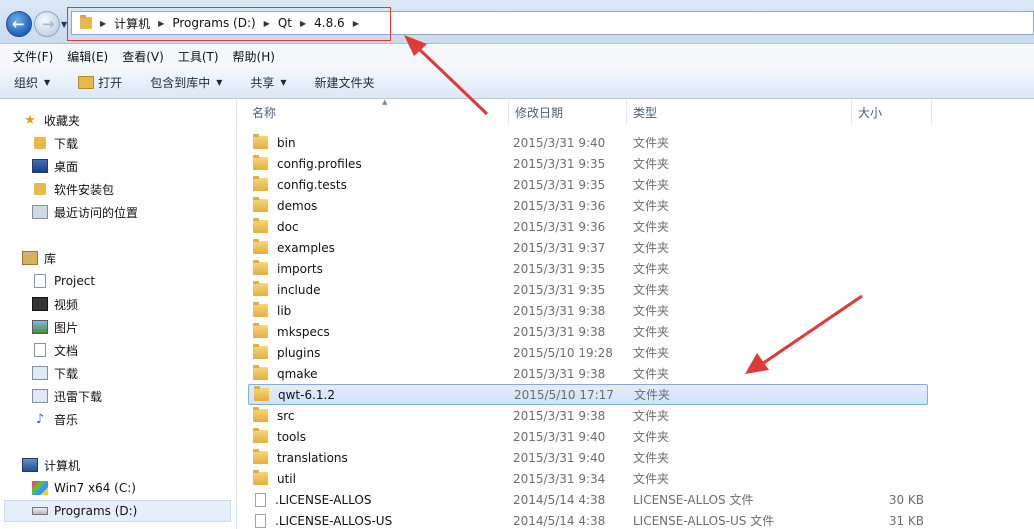 This screenshot has height=529, width=1034. Describe the element at coordinates (375, 331) in the screenshot. I see `file-name: mkspecs` at that location.